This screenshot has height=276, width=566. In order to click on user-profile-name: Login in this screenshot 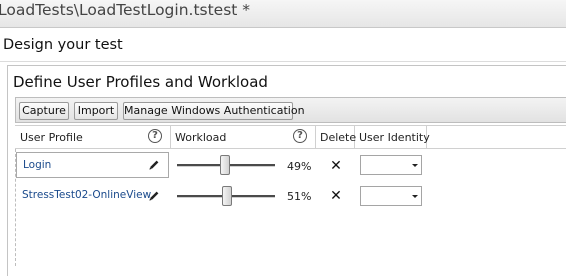, I will do `click(37, 165)`.